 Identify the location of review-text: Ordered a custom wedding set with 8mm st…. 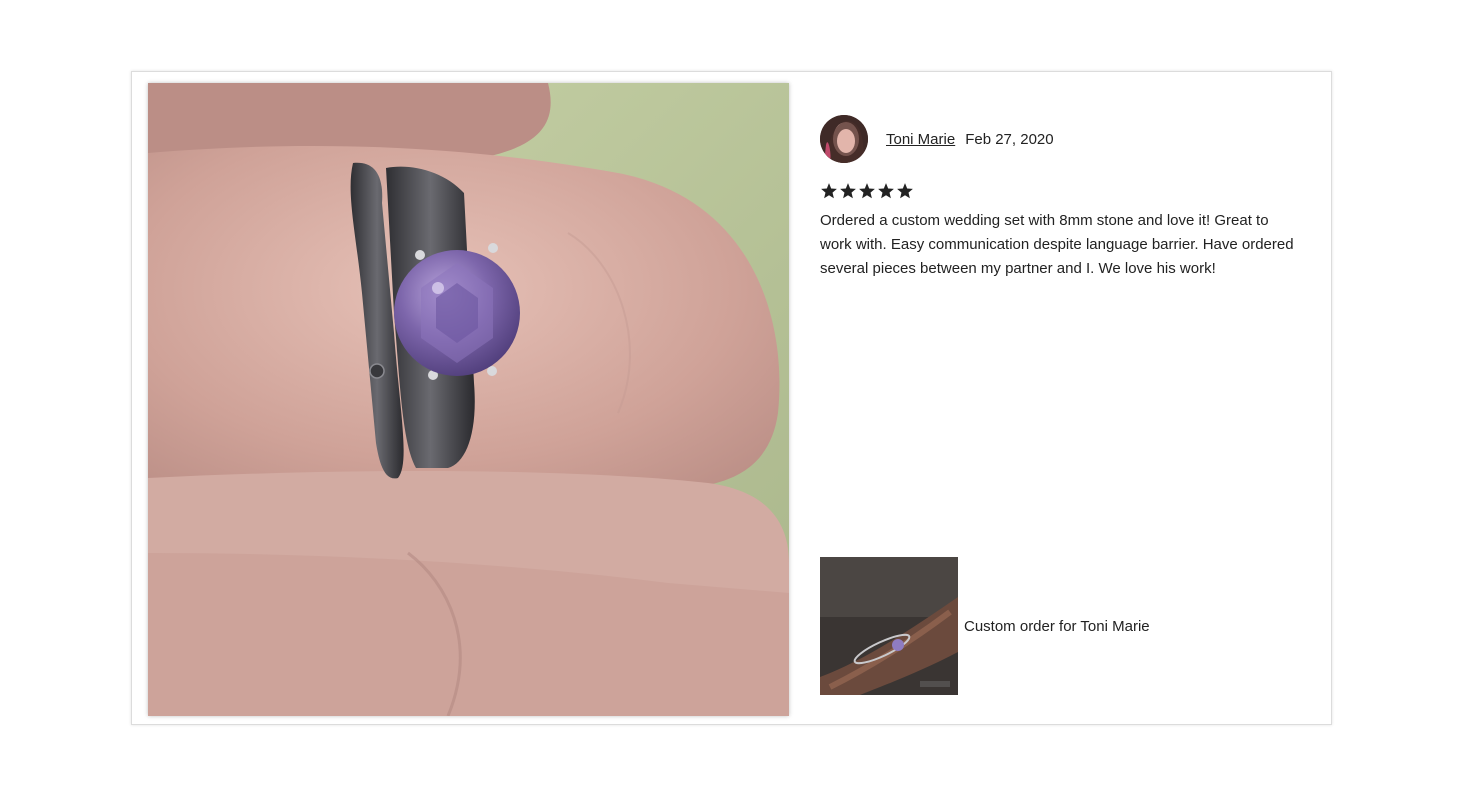
(1057, 244).